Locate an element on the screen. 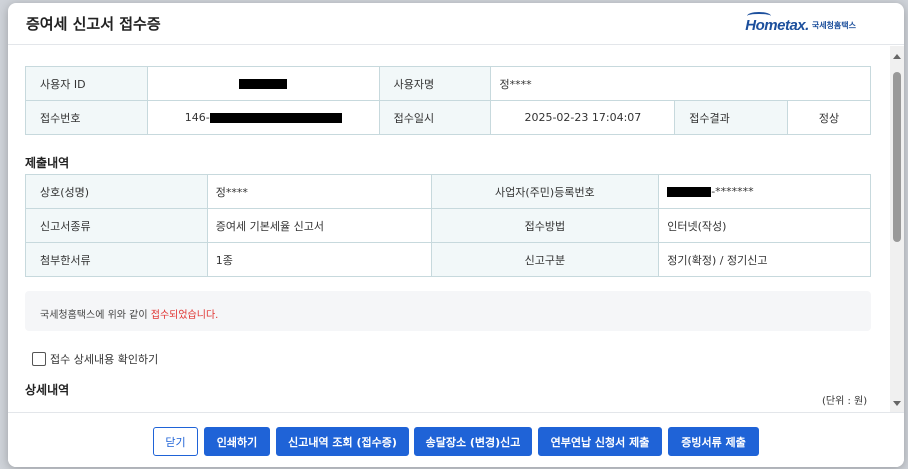 Image resolution: width=908 pixels, height=469 pixels. redacted-receipt-no is located at coordinates (275, 118).